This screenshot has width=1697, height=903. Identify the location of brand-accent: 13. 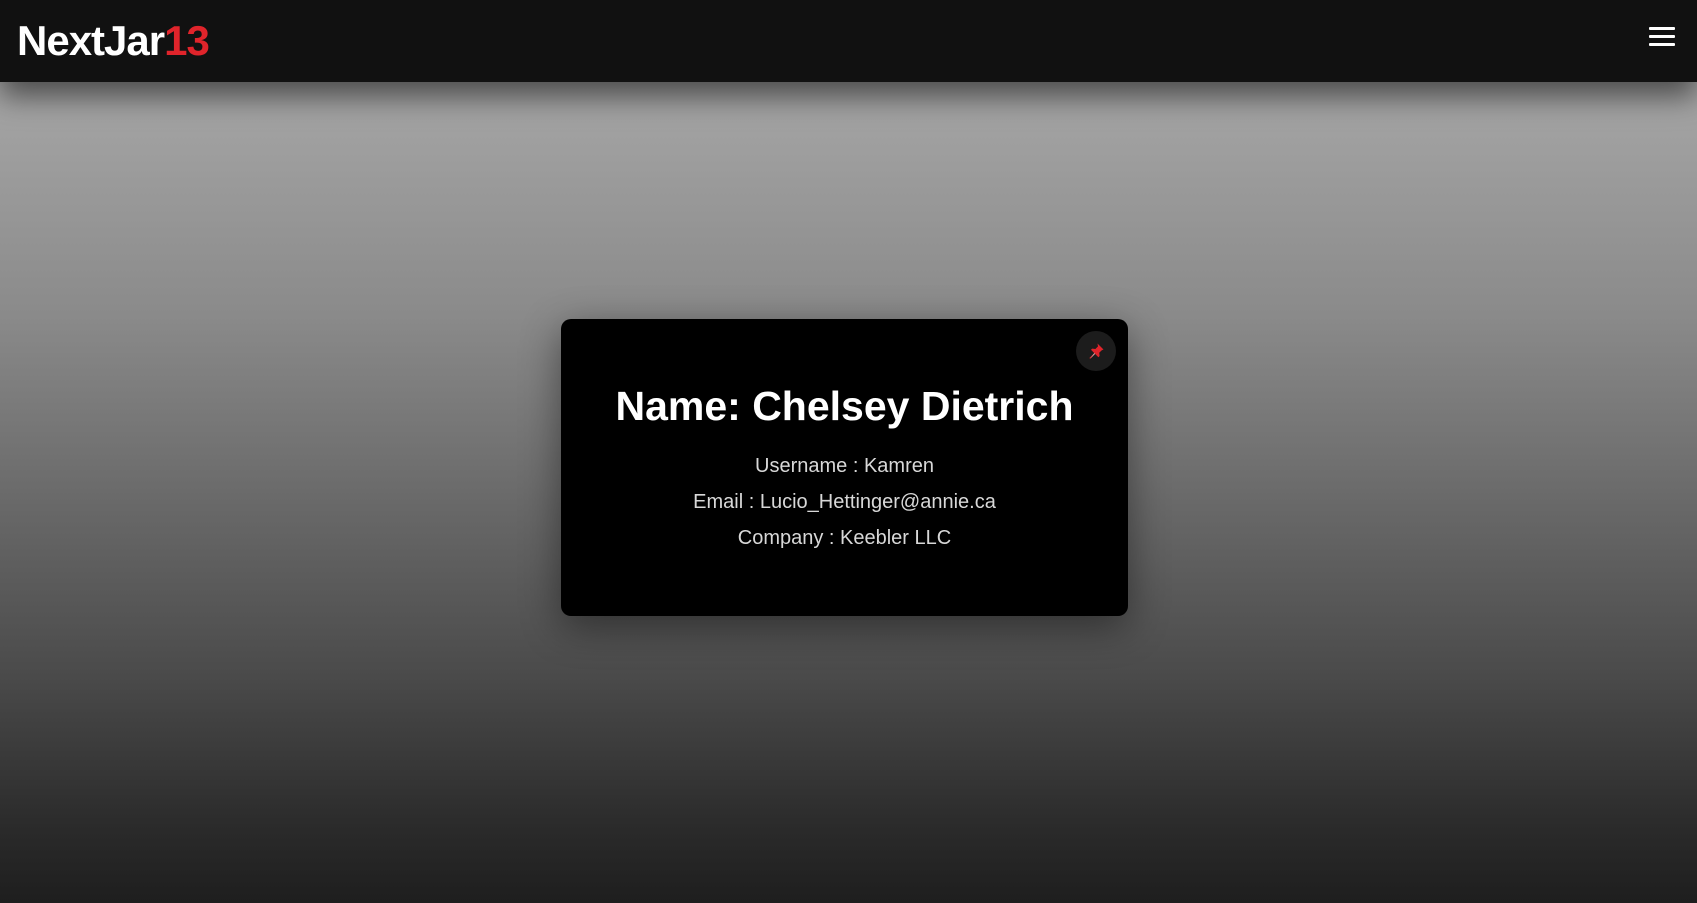
(187, 40).